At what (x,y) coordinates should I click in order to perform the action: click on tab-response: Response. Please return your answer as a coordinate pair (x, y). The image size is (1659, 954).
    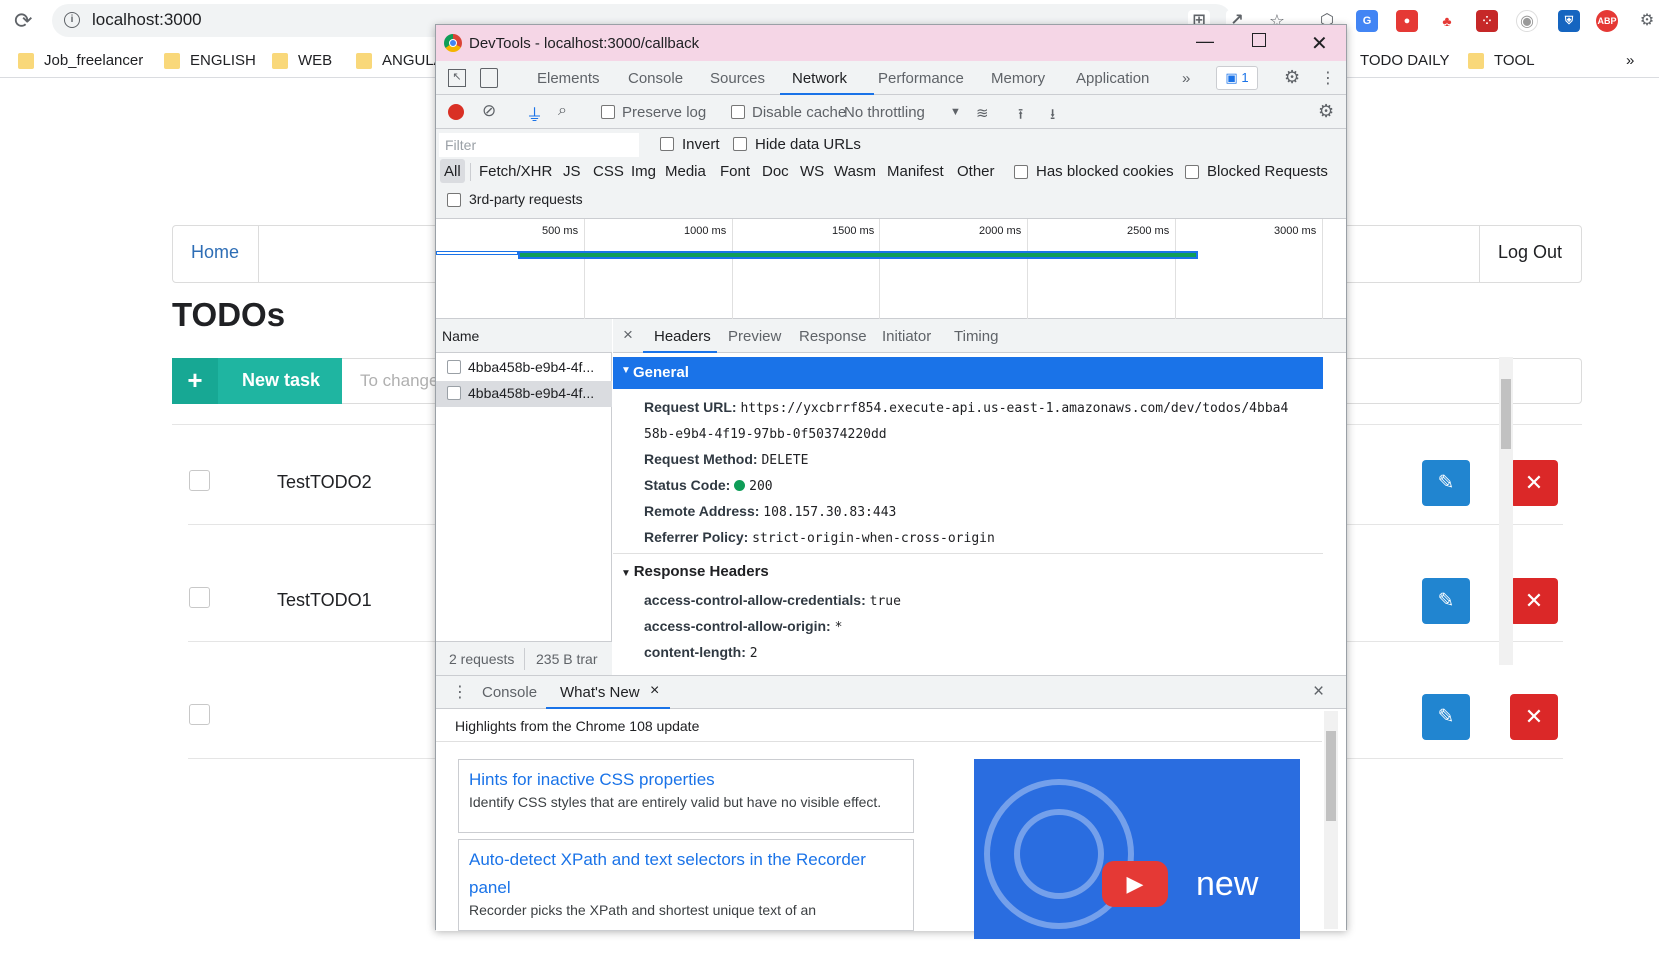
    Looking at the image, I should click on (833, 336).